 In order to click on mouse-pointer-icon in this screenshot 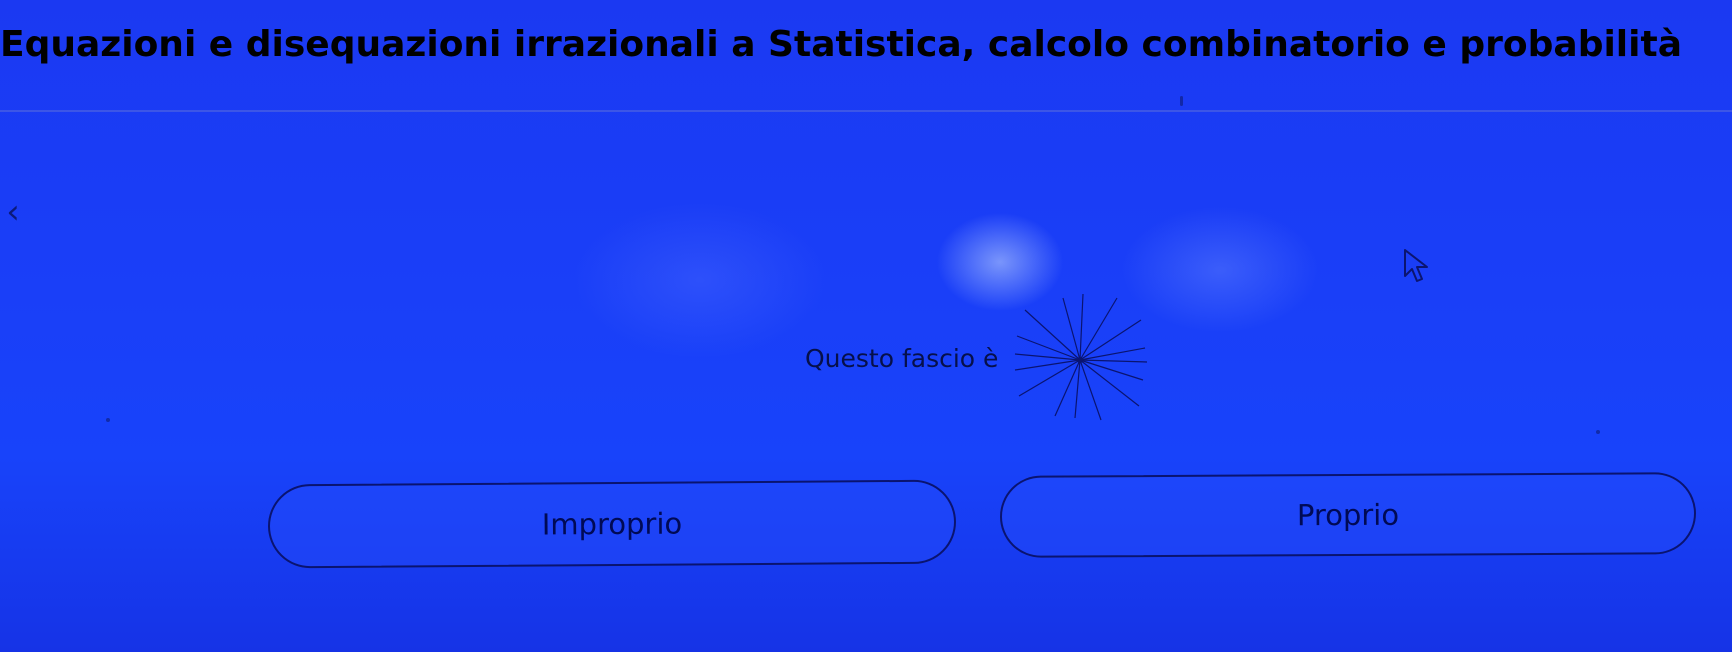, I will do `click(1416, 265)`.